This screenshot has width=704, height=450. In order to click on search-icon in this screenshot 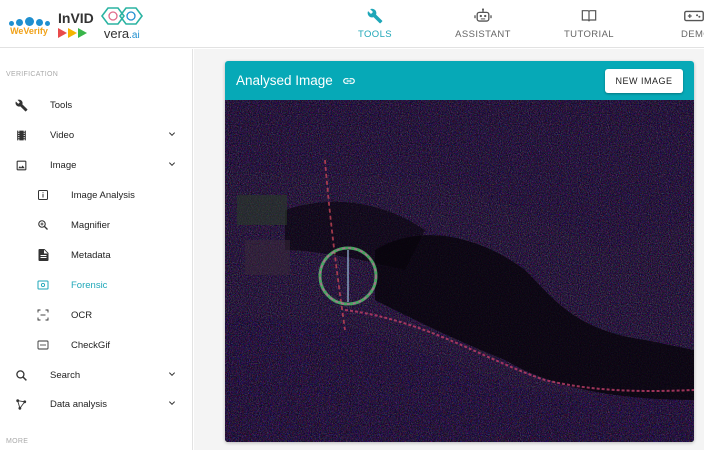, I will do `click(21, 375)`.